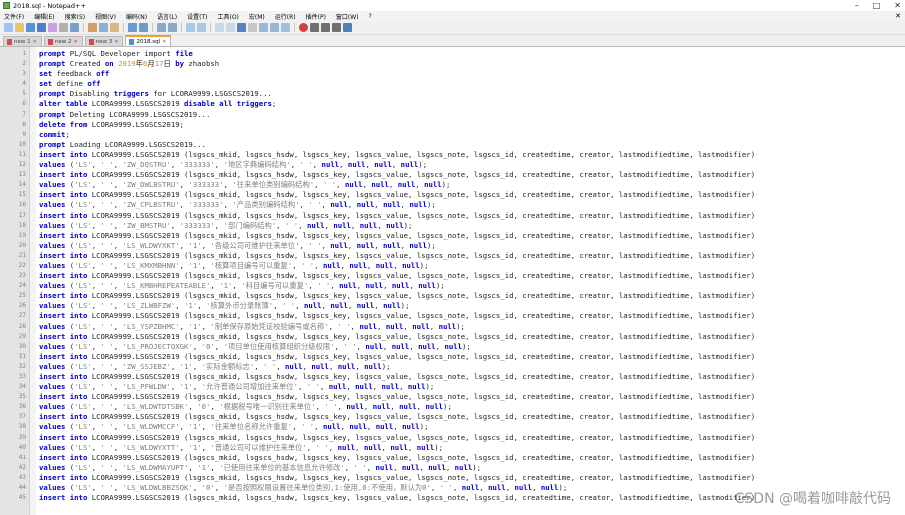 The image size is (905, 515). Describe the element at coordinates (132, 27) in the screenshot. I see `undo-icon` at that location.